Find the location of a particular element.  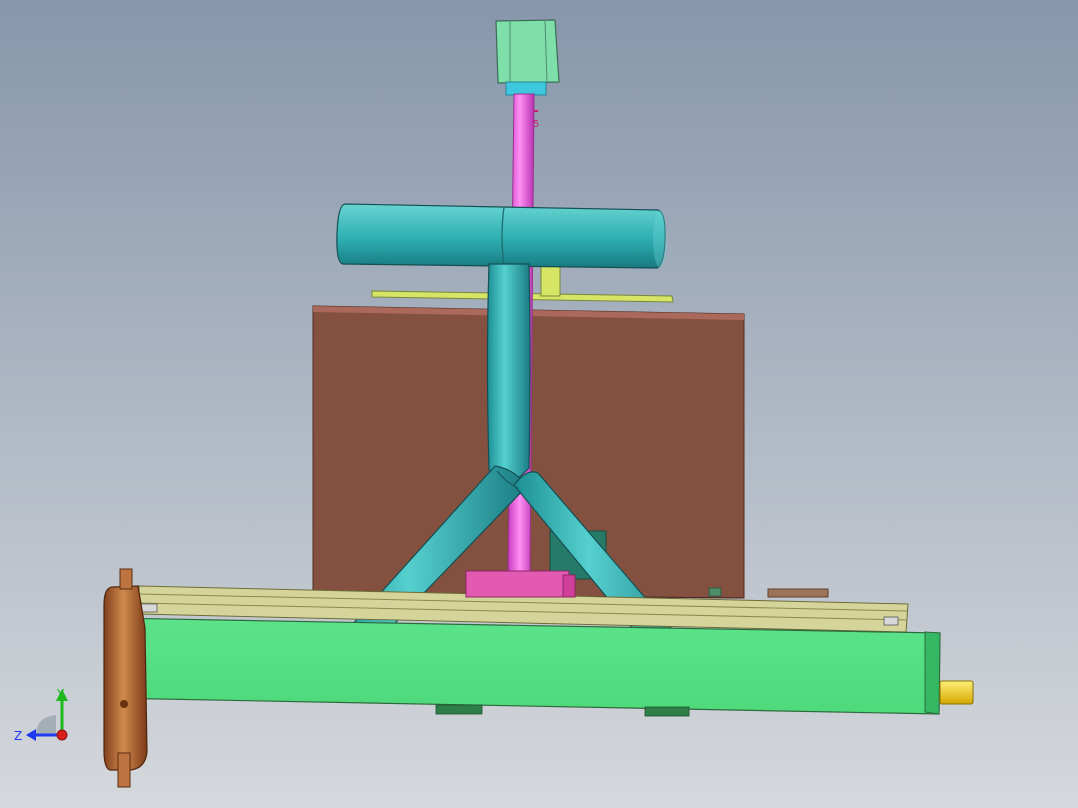

orientation-triad: Y Z is located at coordinates (44, 719).